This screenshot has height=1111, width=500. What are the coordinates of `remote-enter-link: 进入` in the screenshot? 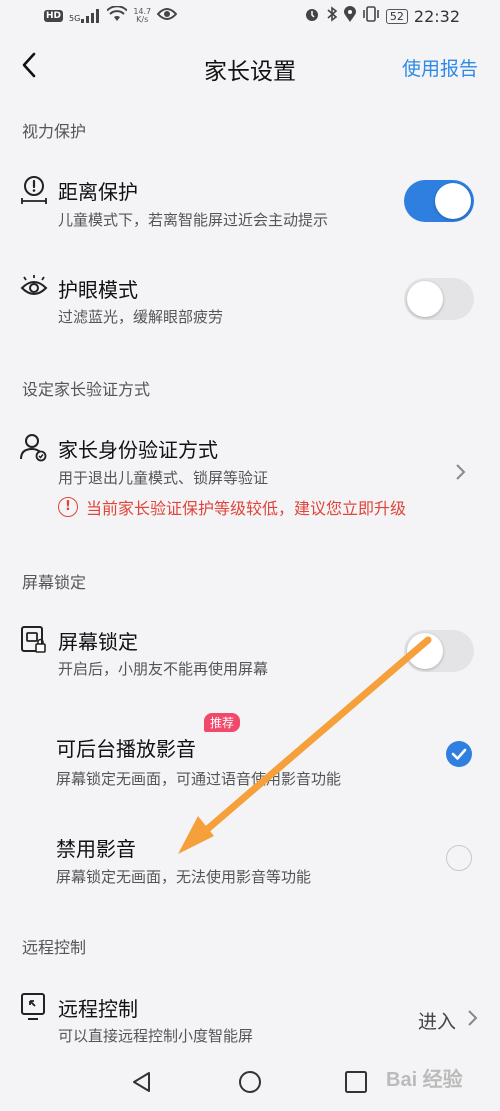 It's located at (437, 1020).